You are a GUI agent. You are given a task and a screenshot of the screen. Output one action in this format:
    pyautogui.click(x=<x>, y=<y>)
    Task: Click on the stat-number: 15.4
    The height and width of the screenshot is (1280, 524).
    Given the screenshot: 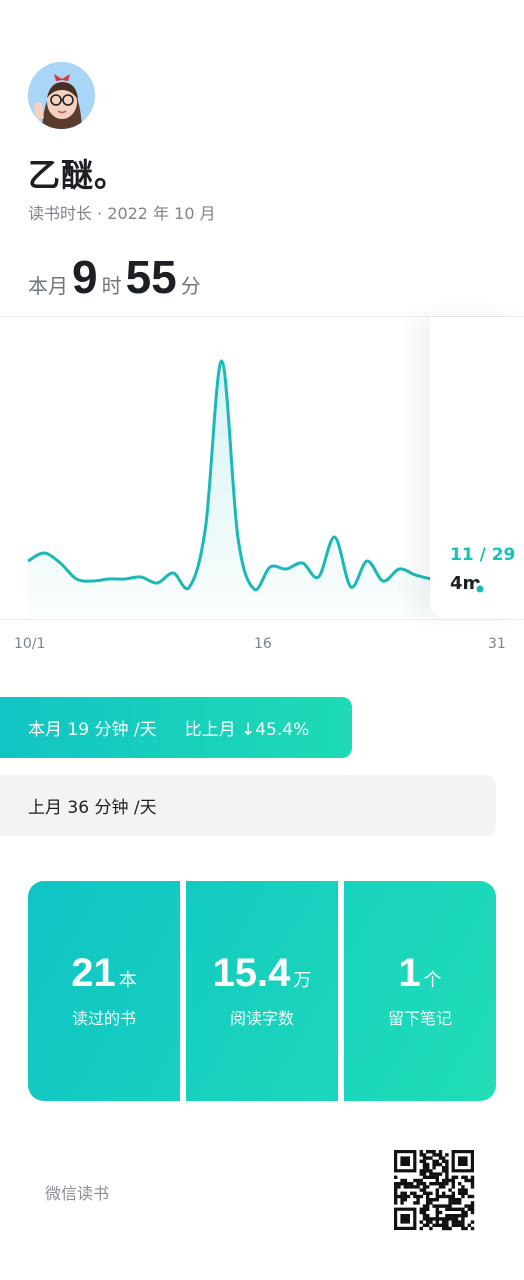 What is the action you would take?
    pyautogui.click(x=251, y=973)
    